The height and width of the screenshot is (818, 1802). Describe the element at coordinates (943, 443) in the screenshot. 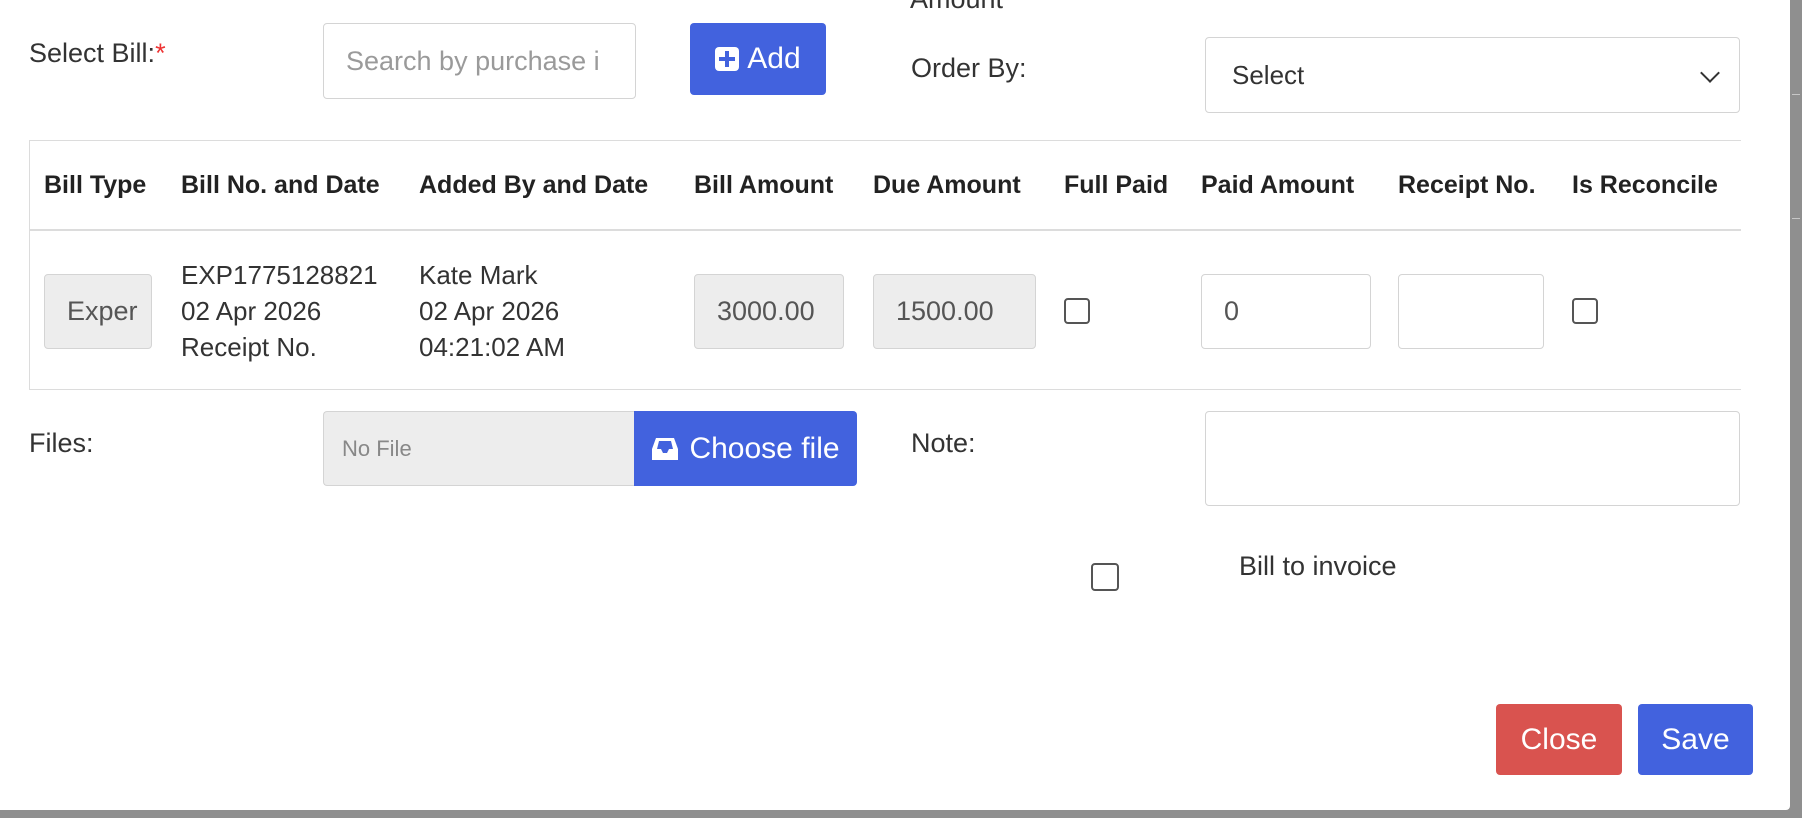

I see `note-label: Note:` at that location.